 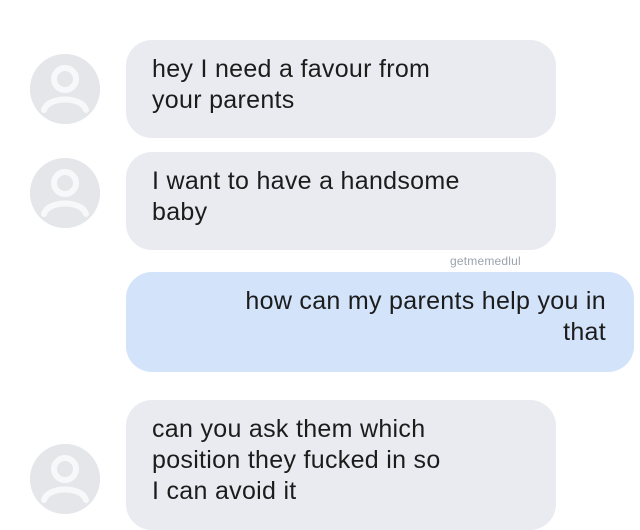 What do you see at coordinates (306, 181) in the screenshot?
I see `message-text-line: I want to have a handsome` at bounding box center [306, 181].